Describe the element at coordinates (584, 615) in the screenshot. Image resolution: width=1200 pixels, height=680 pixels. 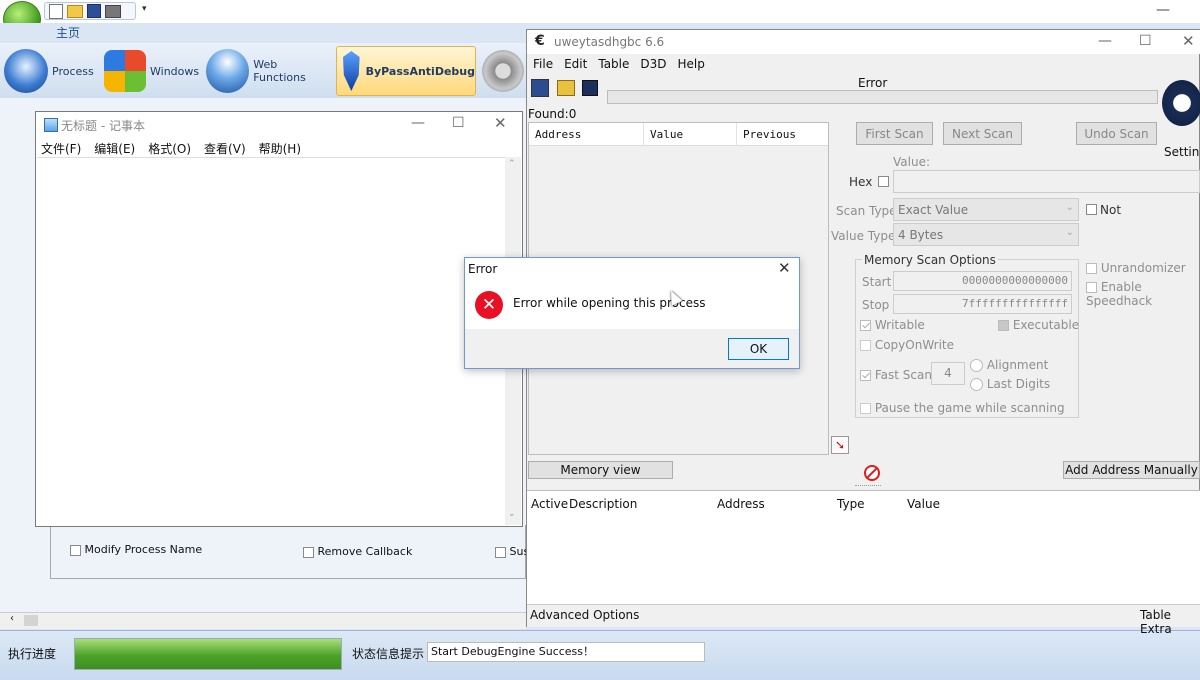
I see `advanced-options-link: Advanced Options` at that location.